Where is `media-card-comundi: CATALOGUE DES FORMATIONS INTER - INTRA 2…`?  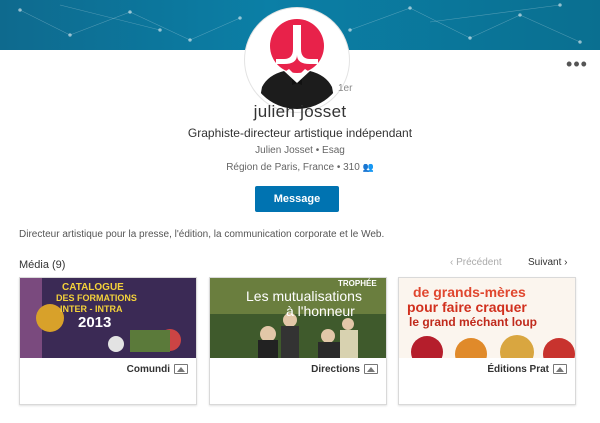
media-card-comundi: CATALOGUE DES FORMATIONS INTER - INTRA 2… is located at coordinates (108, 341).